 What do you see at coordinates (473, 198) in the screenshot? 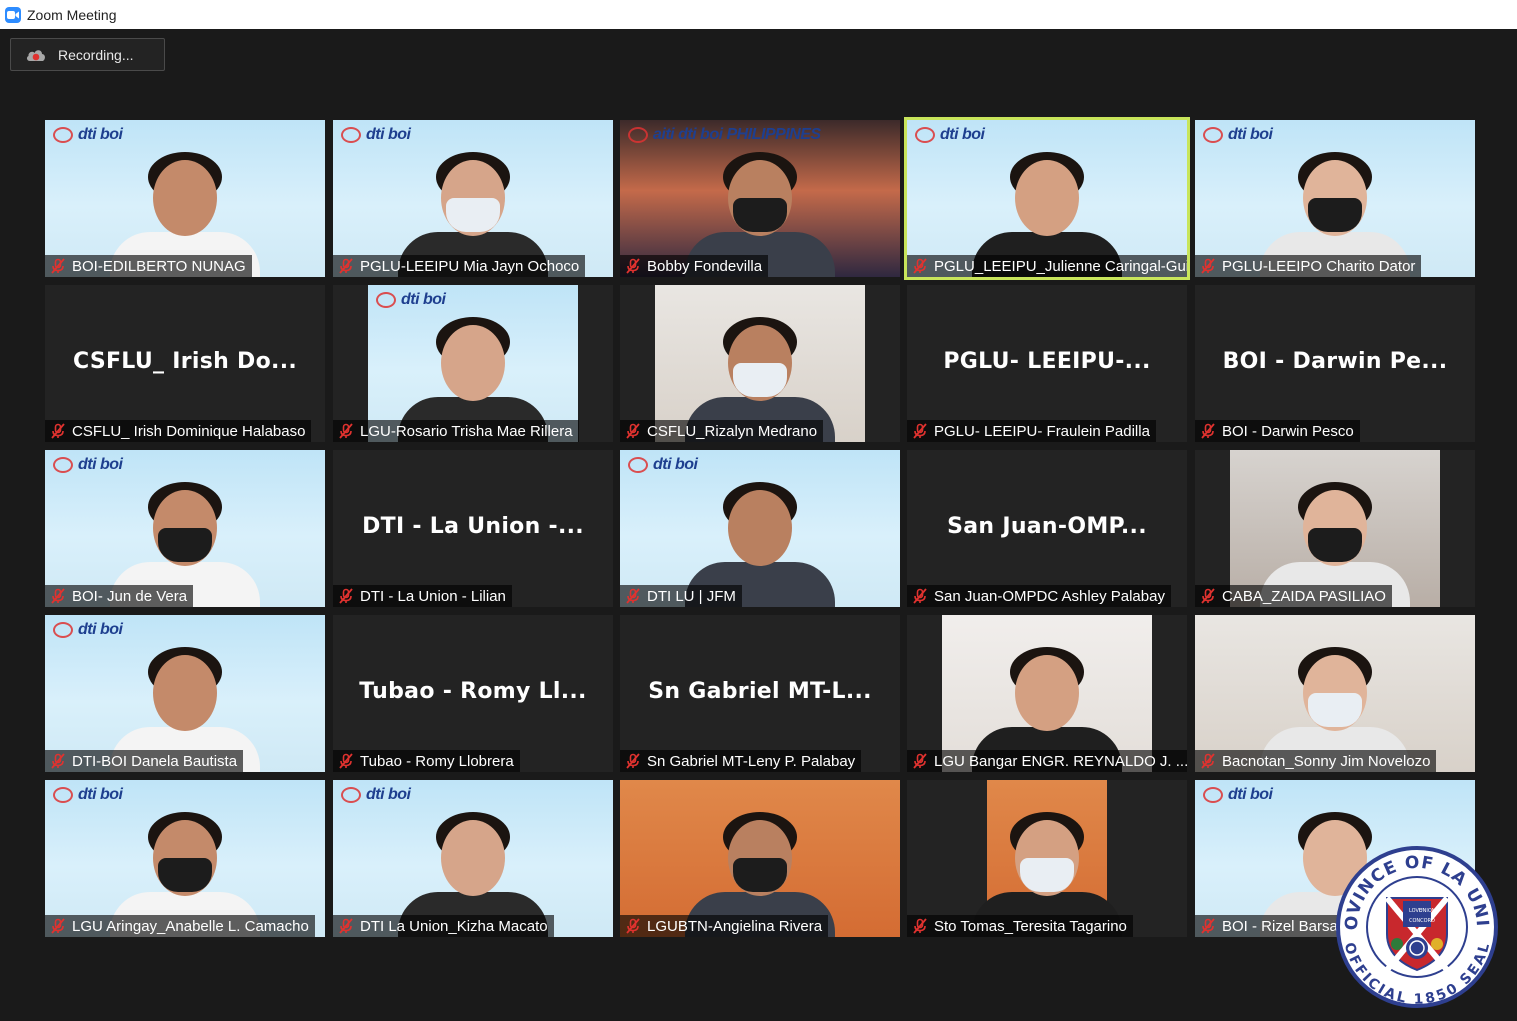
I see `participant-tile: dti boi PGLU-LEEIPU Mia Jayn Ochoco` at bounding box center [473, 198].